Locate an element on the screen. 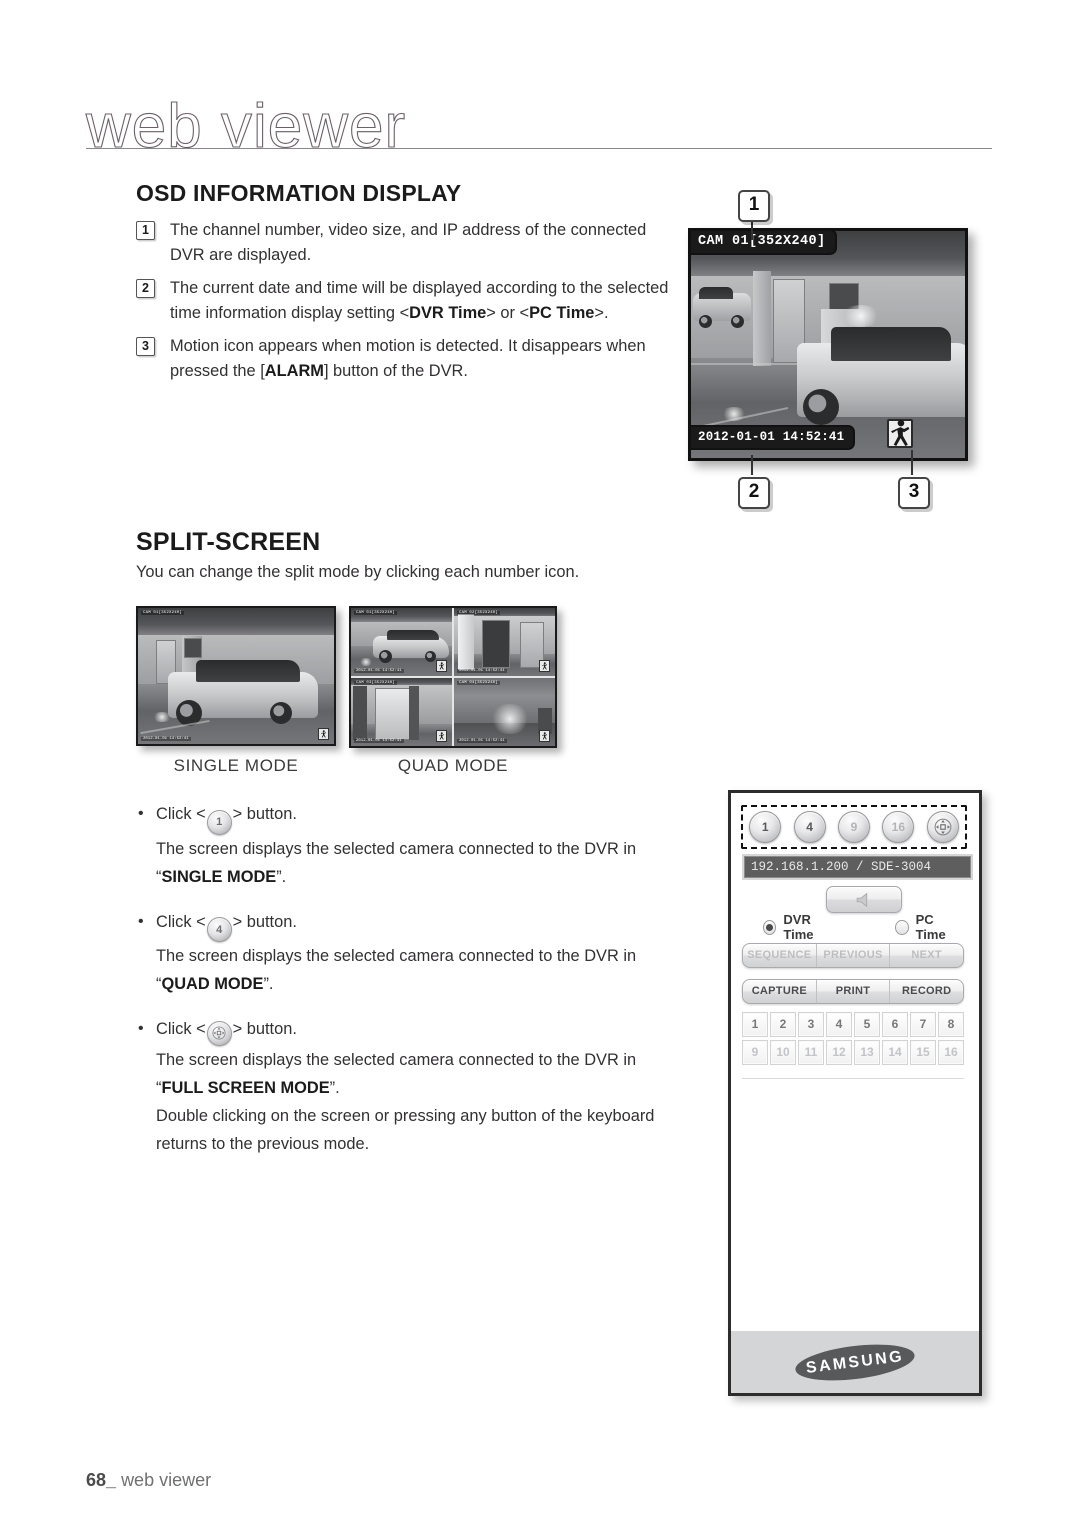  thumbnail-frame: CAM 01[352X240] 2012-01-01 14:52:41 is located at coordinates (236, 676).